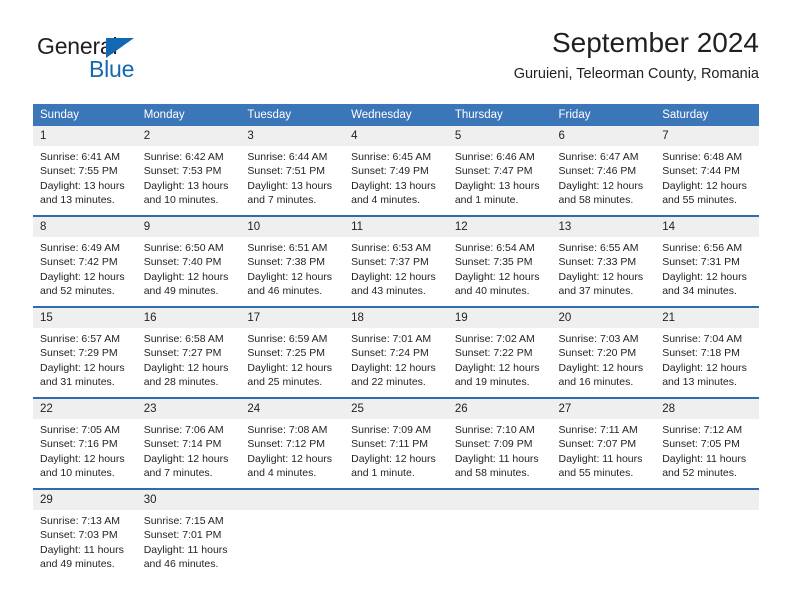  I want to click on sunrise-time: Sunrise: 6:42 AM, so click(183, 157).